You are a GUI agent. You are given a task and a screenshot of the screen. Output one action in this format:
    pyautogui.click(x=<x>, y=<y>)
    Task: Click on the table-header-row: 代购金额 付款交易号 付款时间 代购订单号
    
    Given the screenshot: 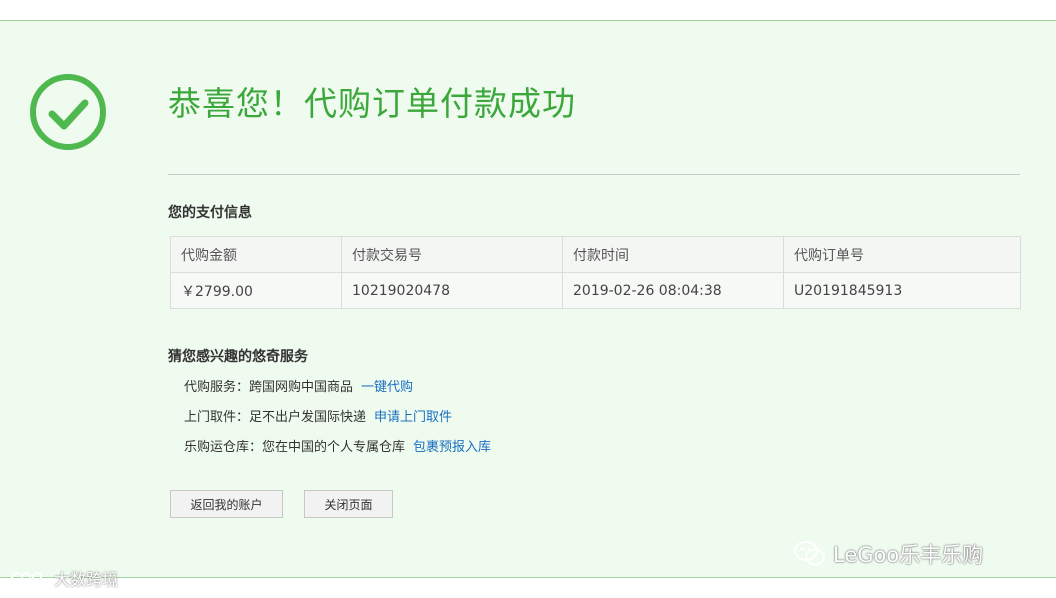 What is the action you would take?
    pyautogui.click(x=595, y=254)
    